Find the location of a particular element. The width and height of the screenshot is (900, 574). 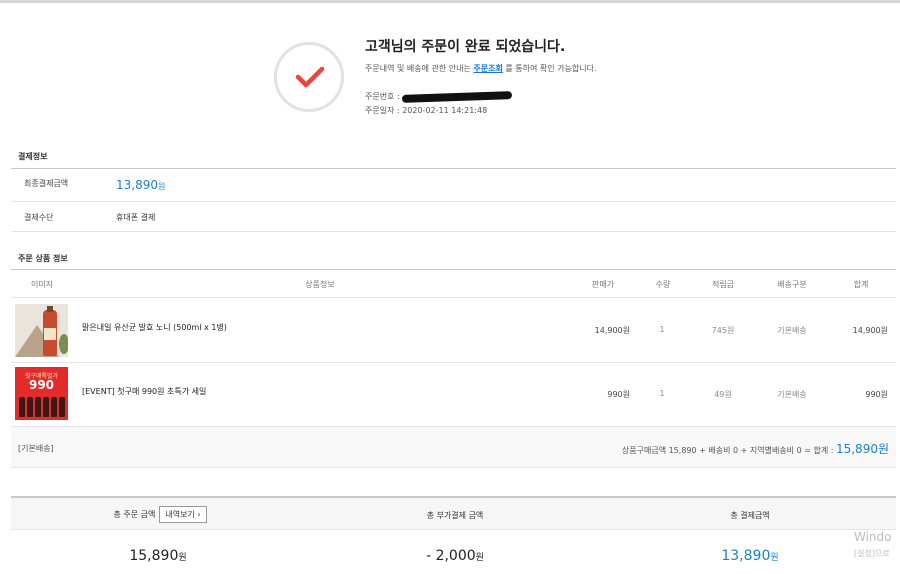

product-total: 990원 is located at coordinates (876, 394).